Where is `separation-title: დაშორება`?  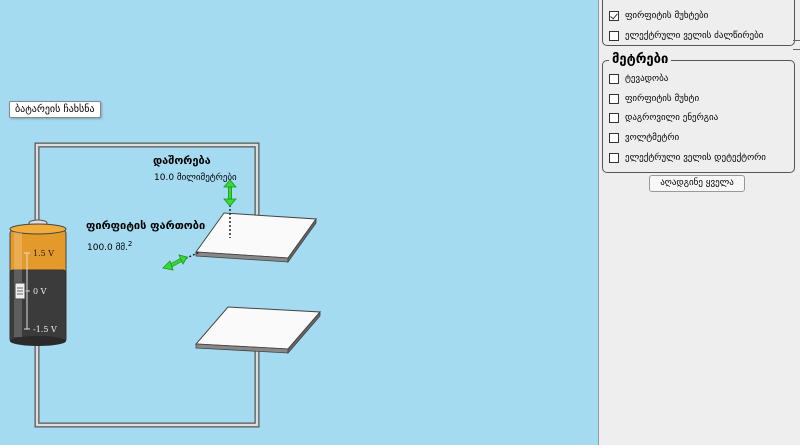
separation-title: დაშორება is located at coordinates (182, 160).